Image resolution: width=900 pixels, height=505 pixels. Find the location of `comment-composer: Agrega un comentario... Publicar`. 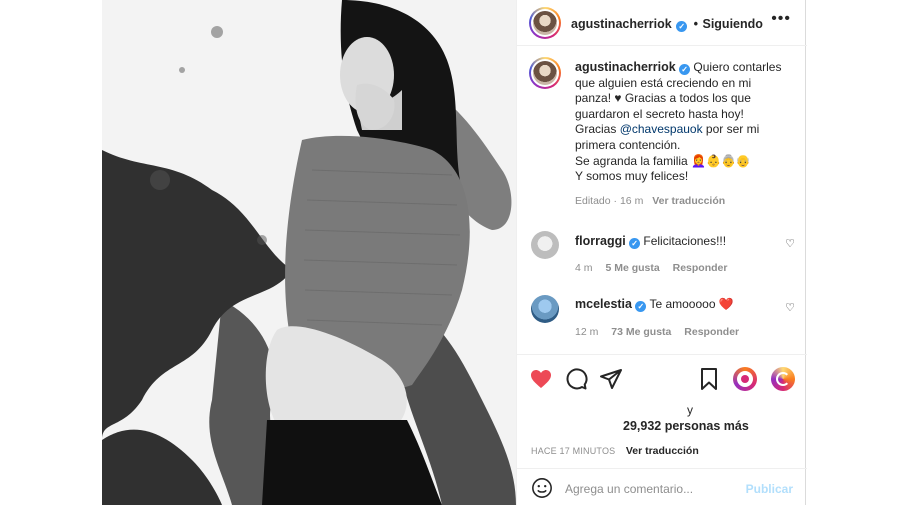

comment-composer: Agrega un comentario... Publicar is located at coordinates (662, 486).